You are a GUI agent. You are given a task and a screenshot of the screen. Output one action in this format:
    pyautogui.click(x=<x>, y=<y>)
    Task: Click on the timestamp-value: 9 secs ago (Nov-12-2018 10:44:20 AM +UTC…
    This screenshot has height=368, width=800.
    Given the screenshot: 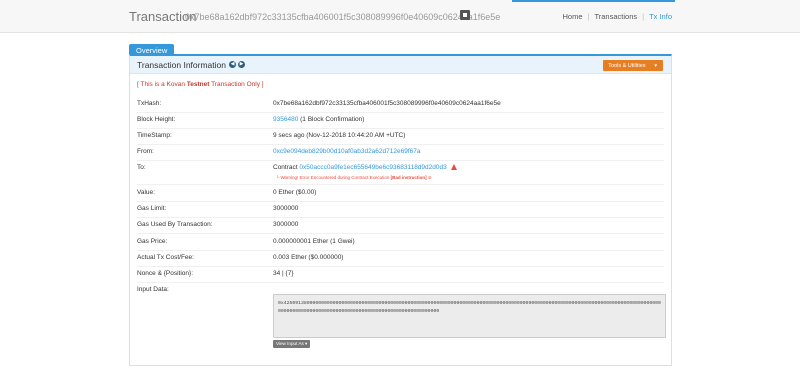 What is the action you would take?
    pyautogui.click(x=339, y=135)
    